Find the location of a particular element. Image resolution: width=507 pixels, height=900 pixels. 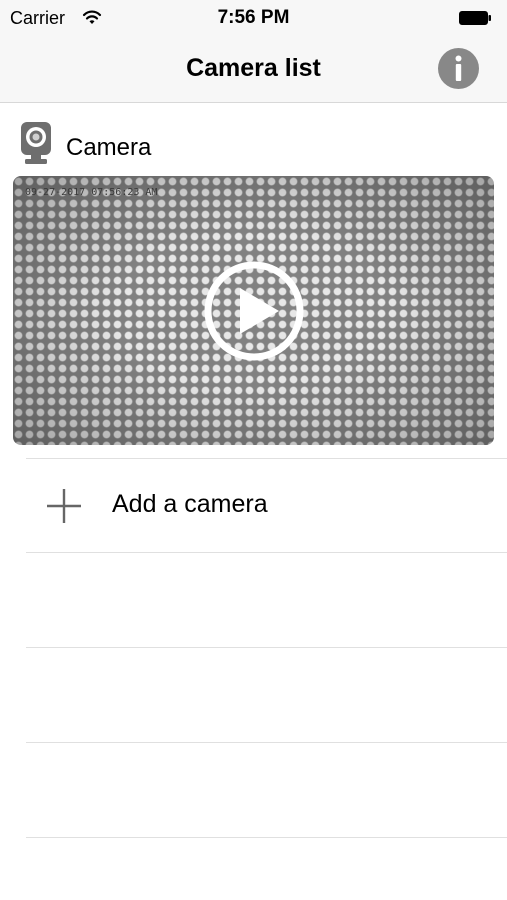

camera-icon is located at coordinates (36, 144).